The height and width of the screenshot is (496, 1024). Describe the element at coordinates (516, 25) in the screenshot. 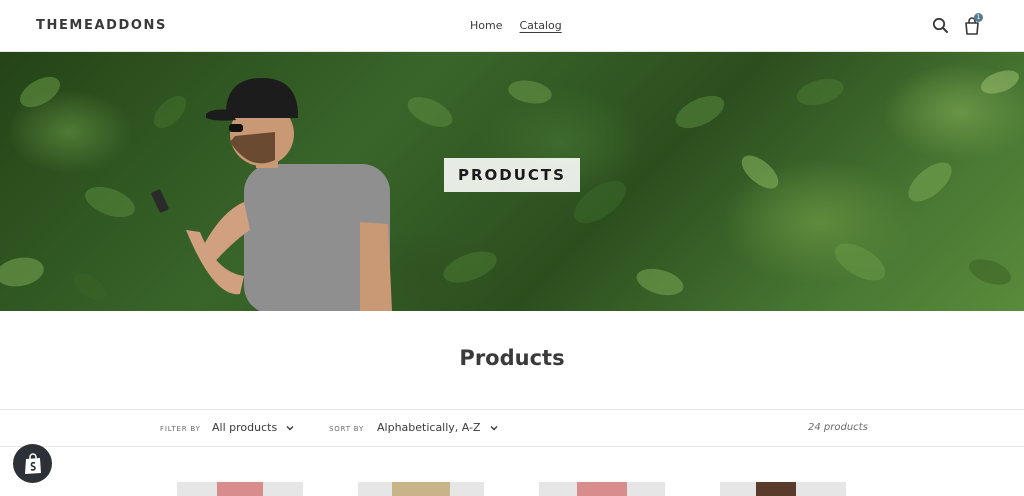

I see `main-nav: Home Catalog` at that location.